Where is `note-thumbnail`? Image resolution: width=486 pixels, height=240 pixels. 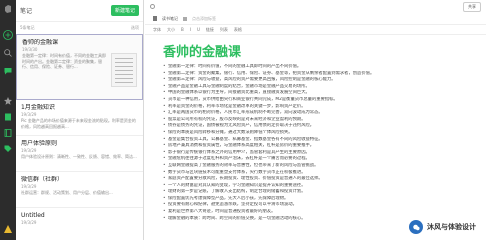
note-thumbnail is located at coordinates (124, 70).